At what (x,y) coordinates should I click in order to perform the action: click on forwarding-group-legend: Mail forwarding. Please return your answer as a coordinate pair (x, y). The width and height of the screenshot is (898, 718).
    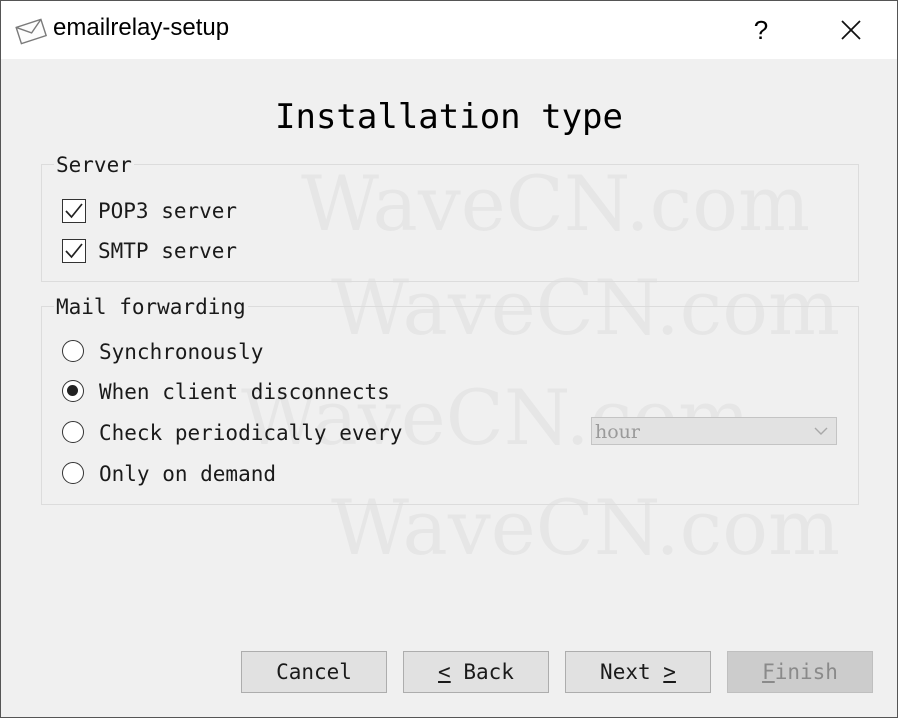
    Looking at the image, I should click on (151, 307).